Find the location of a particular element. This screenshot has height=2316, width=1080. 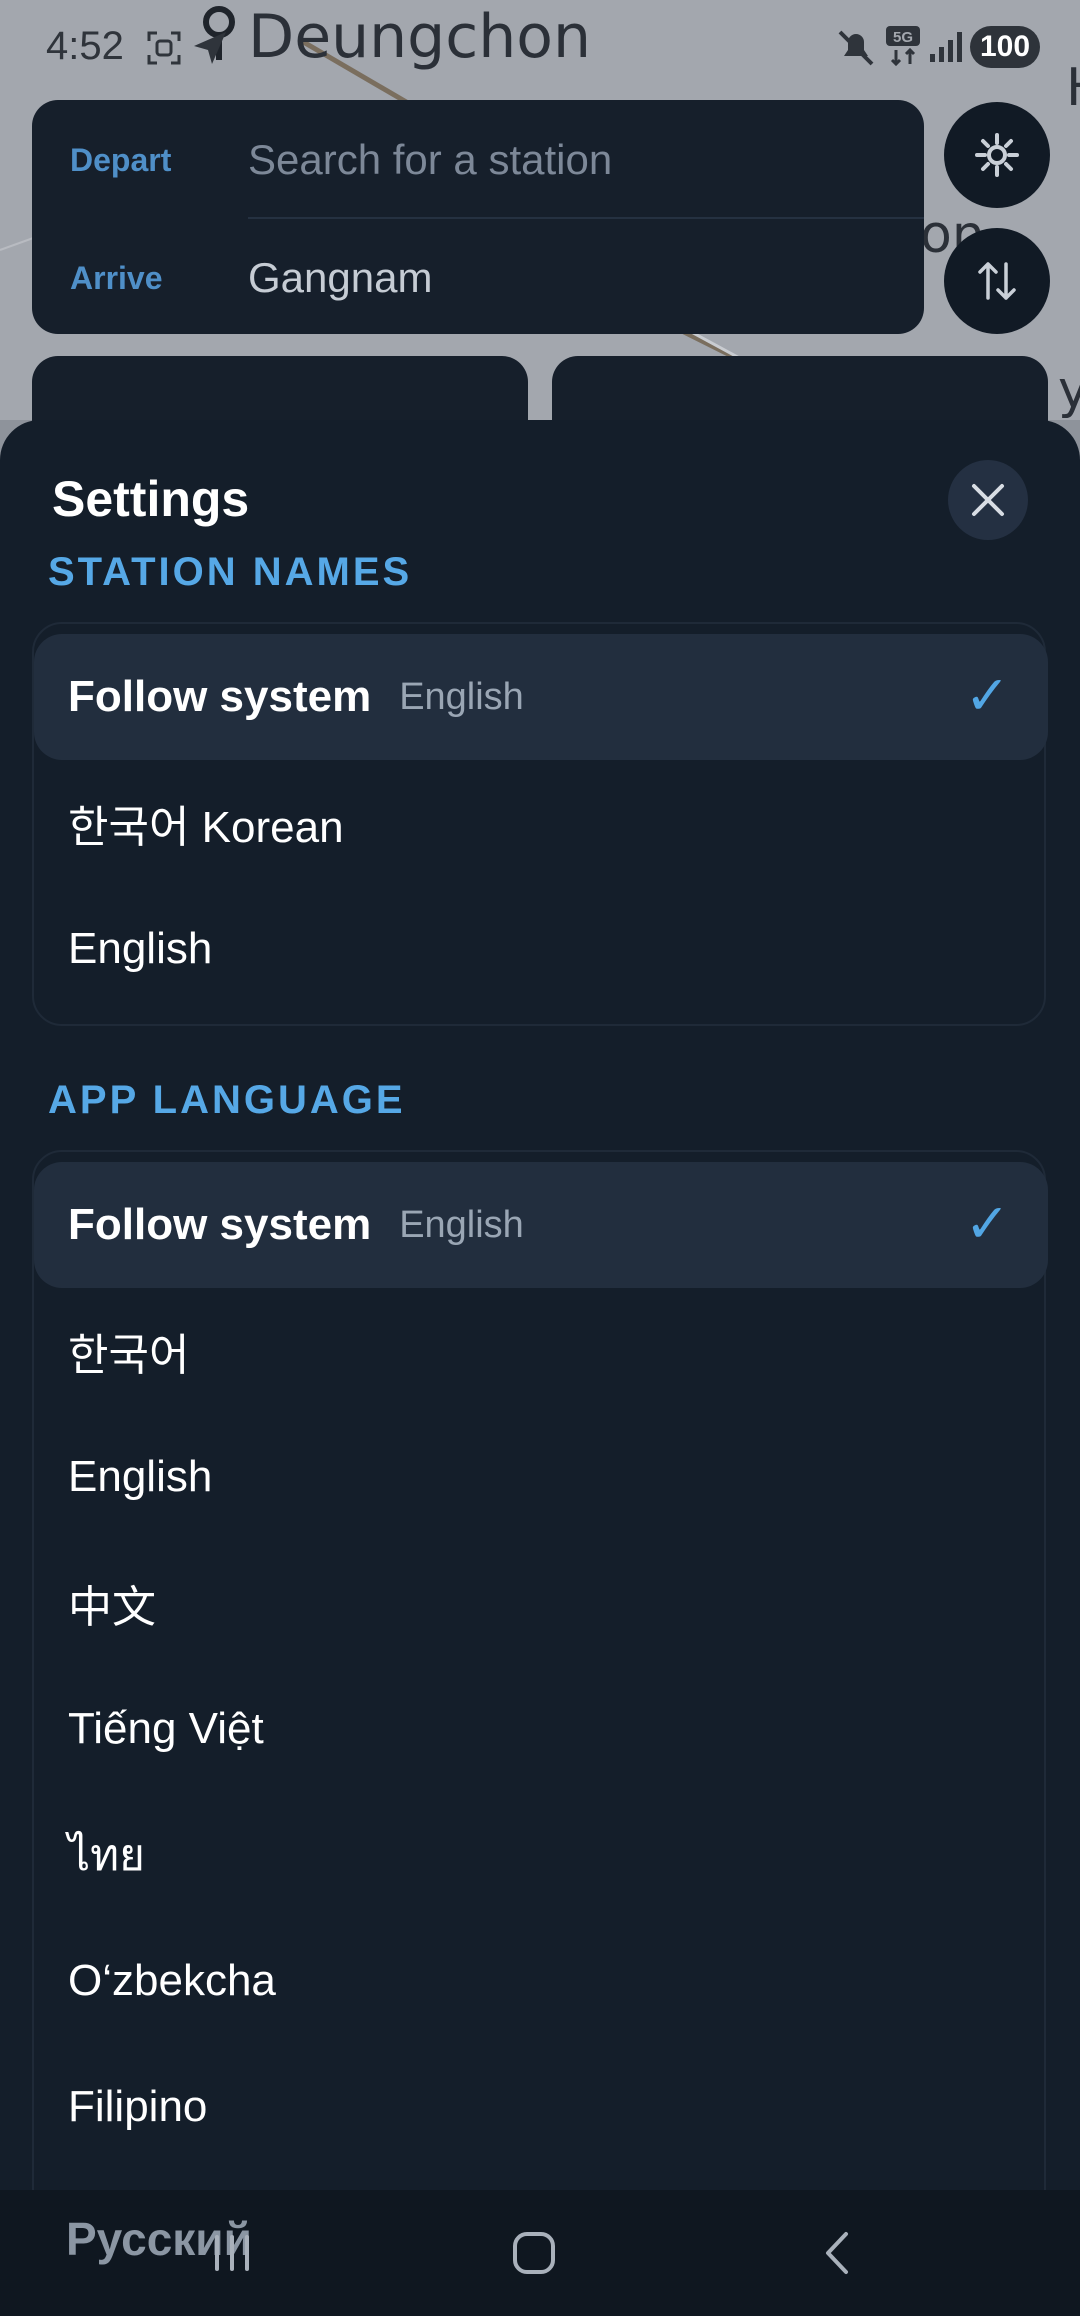

home-icon is located at coordinates (534, 2253).